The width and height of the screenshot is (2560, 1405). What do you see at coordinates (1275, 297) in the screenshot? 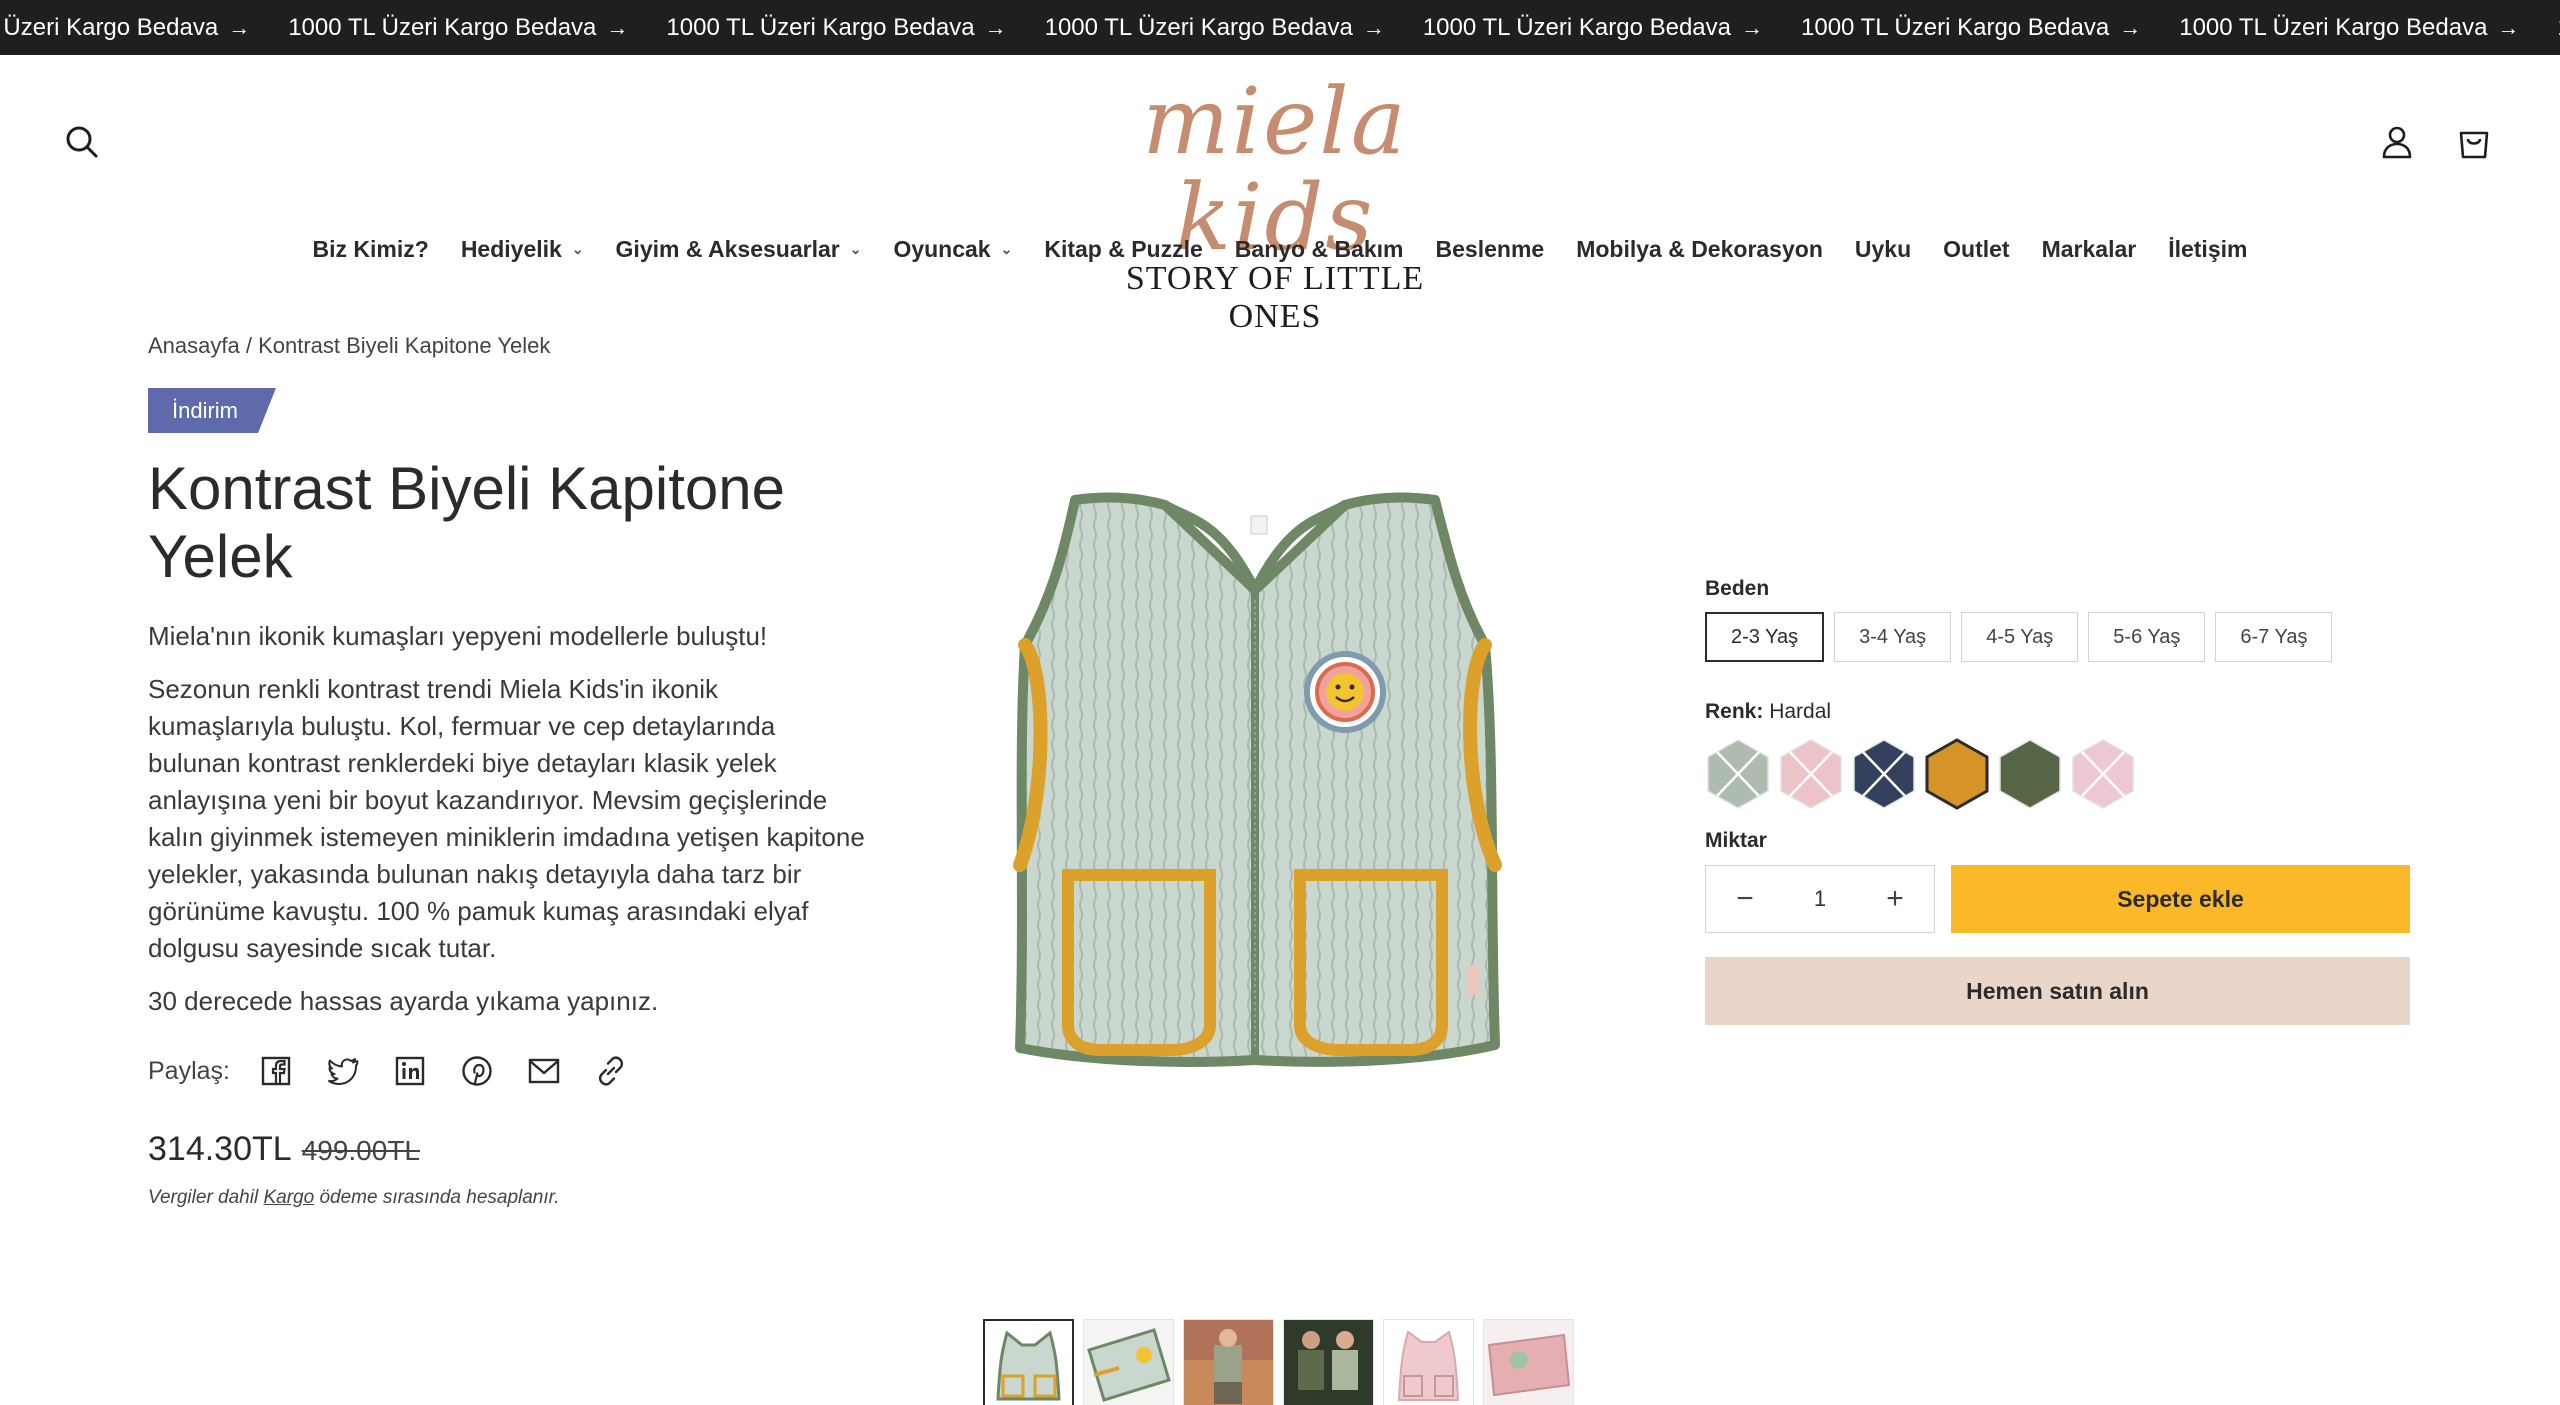
I see `logo-tagline: STORY OF LITTLE ONES` at bounding box center [1275, 297].